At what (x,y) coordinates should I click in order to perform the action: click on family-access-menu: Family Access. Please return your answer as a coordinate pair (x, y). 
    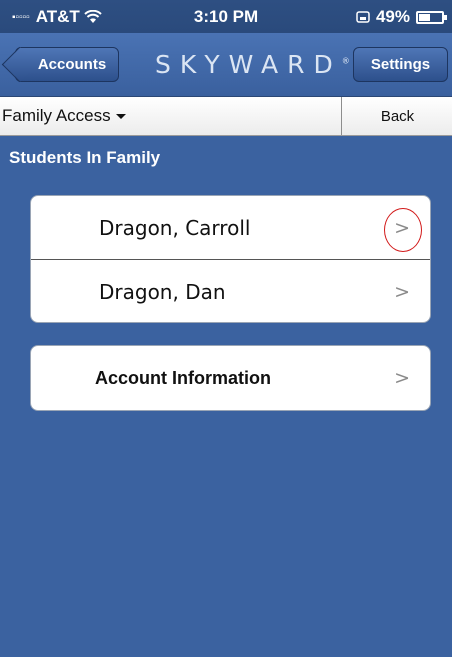
    Looking at the image, I should click on (64, 116).